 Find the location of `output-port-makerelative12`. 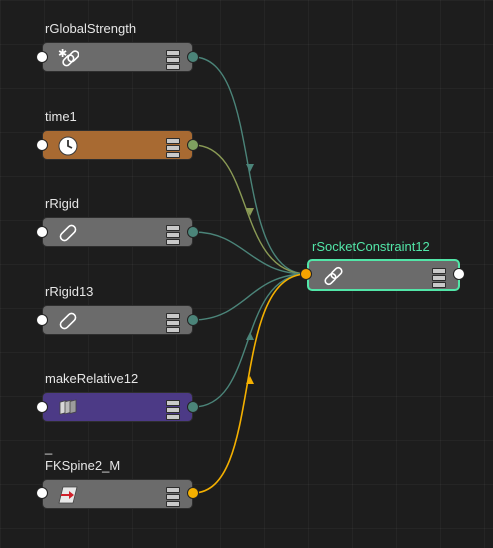

output-port-makerelative12 is located at coordinates (193, 407).